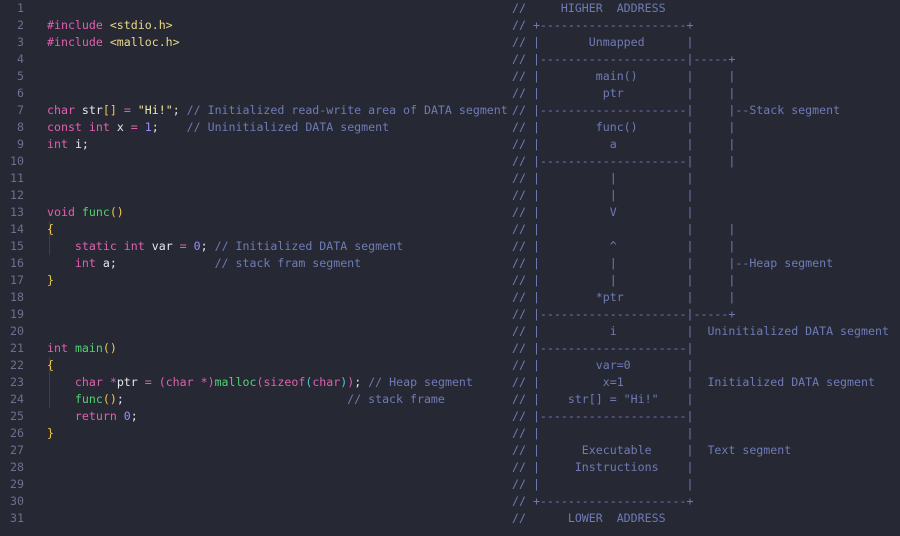  I want to click on comment: // stack fram segment, so click(288, 263).